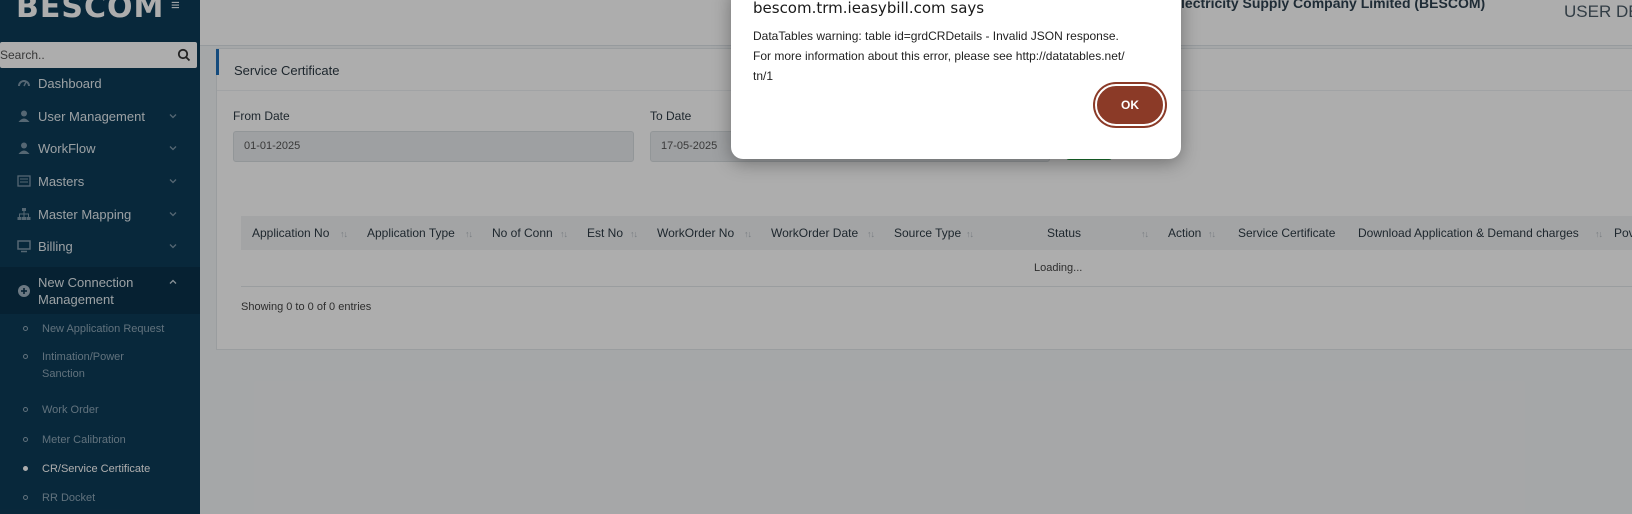 The image size is (1632, 514). What do you see at coordinates (763, 76) in the screenshot?
I see `dialog-message-line3: tn/1` at bounding box center [763, 76].